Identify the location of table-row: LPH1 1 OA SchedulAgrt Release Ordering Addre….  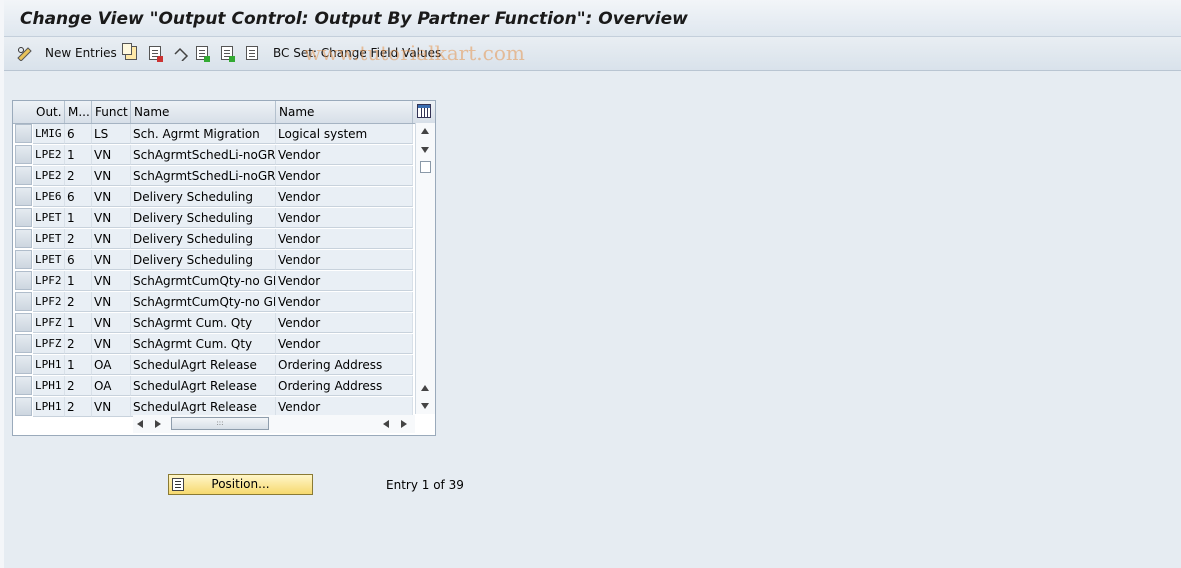
(223, 365).